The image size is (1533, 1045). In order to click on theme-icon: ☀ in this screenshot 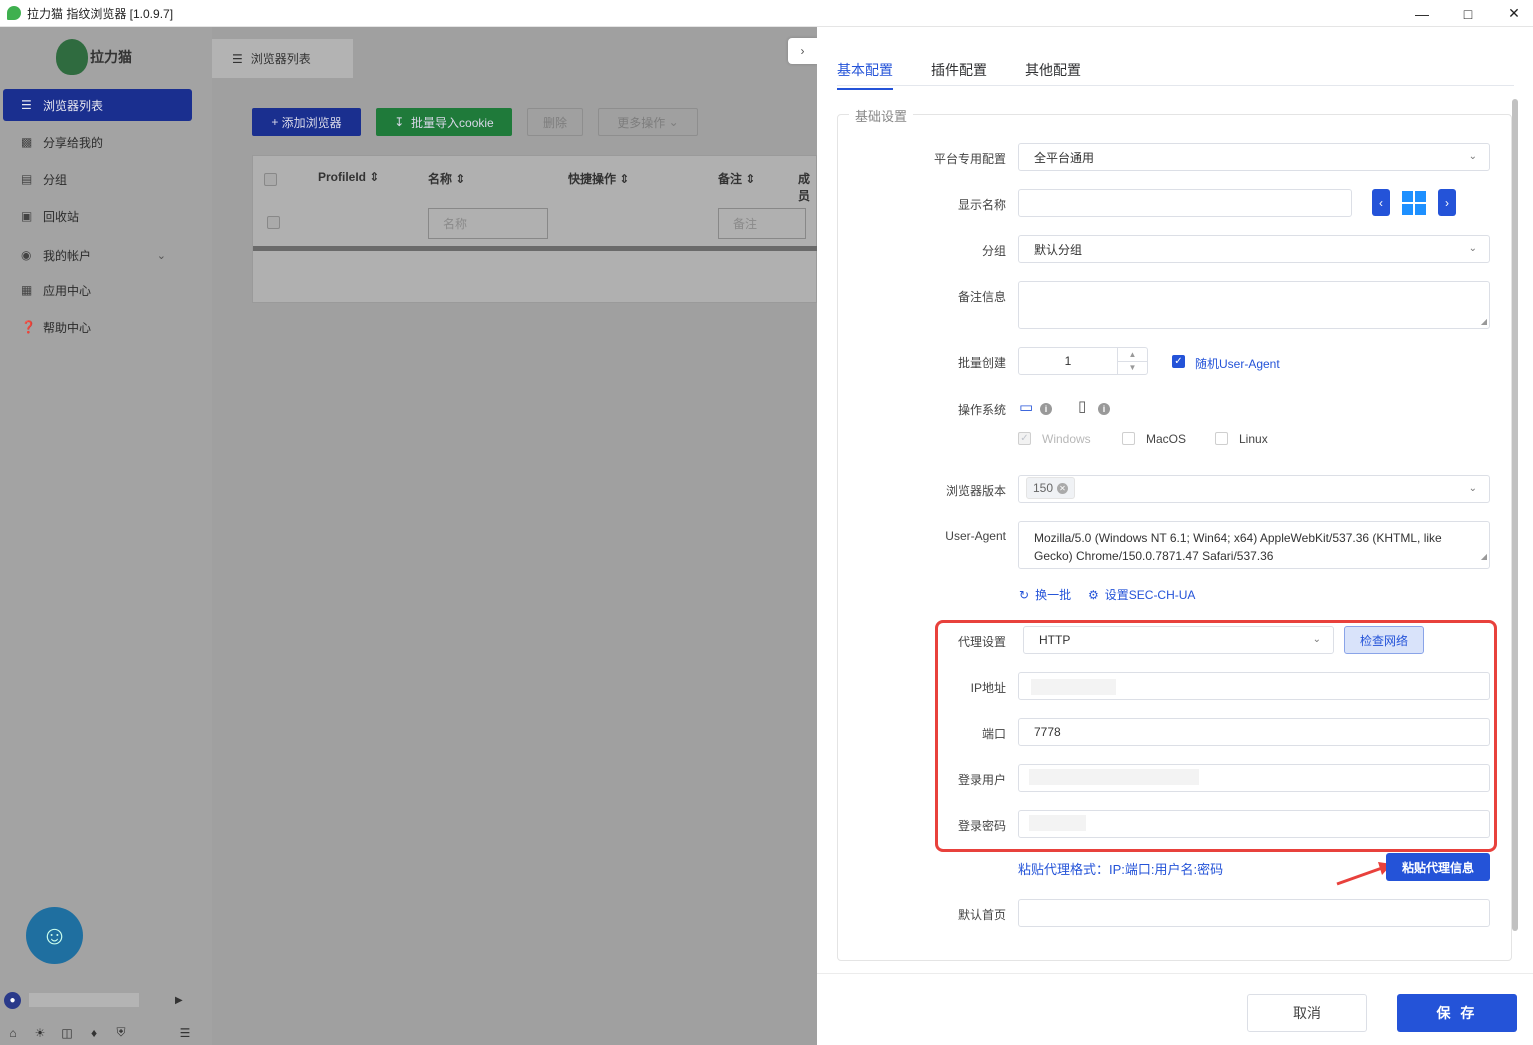, I will do `click(40, 1033)`.